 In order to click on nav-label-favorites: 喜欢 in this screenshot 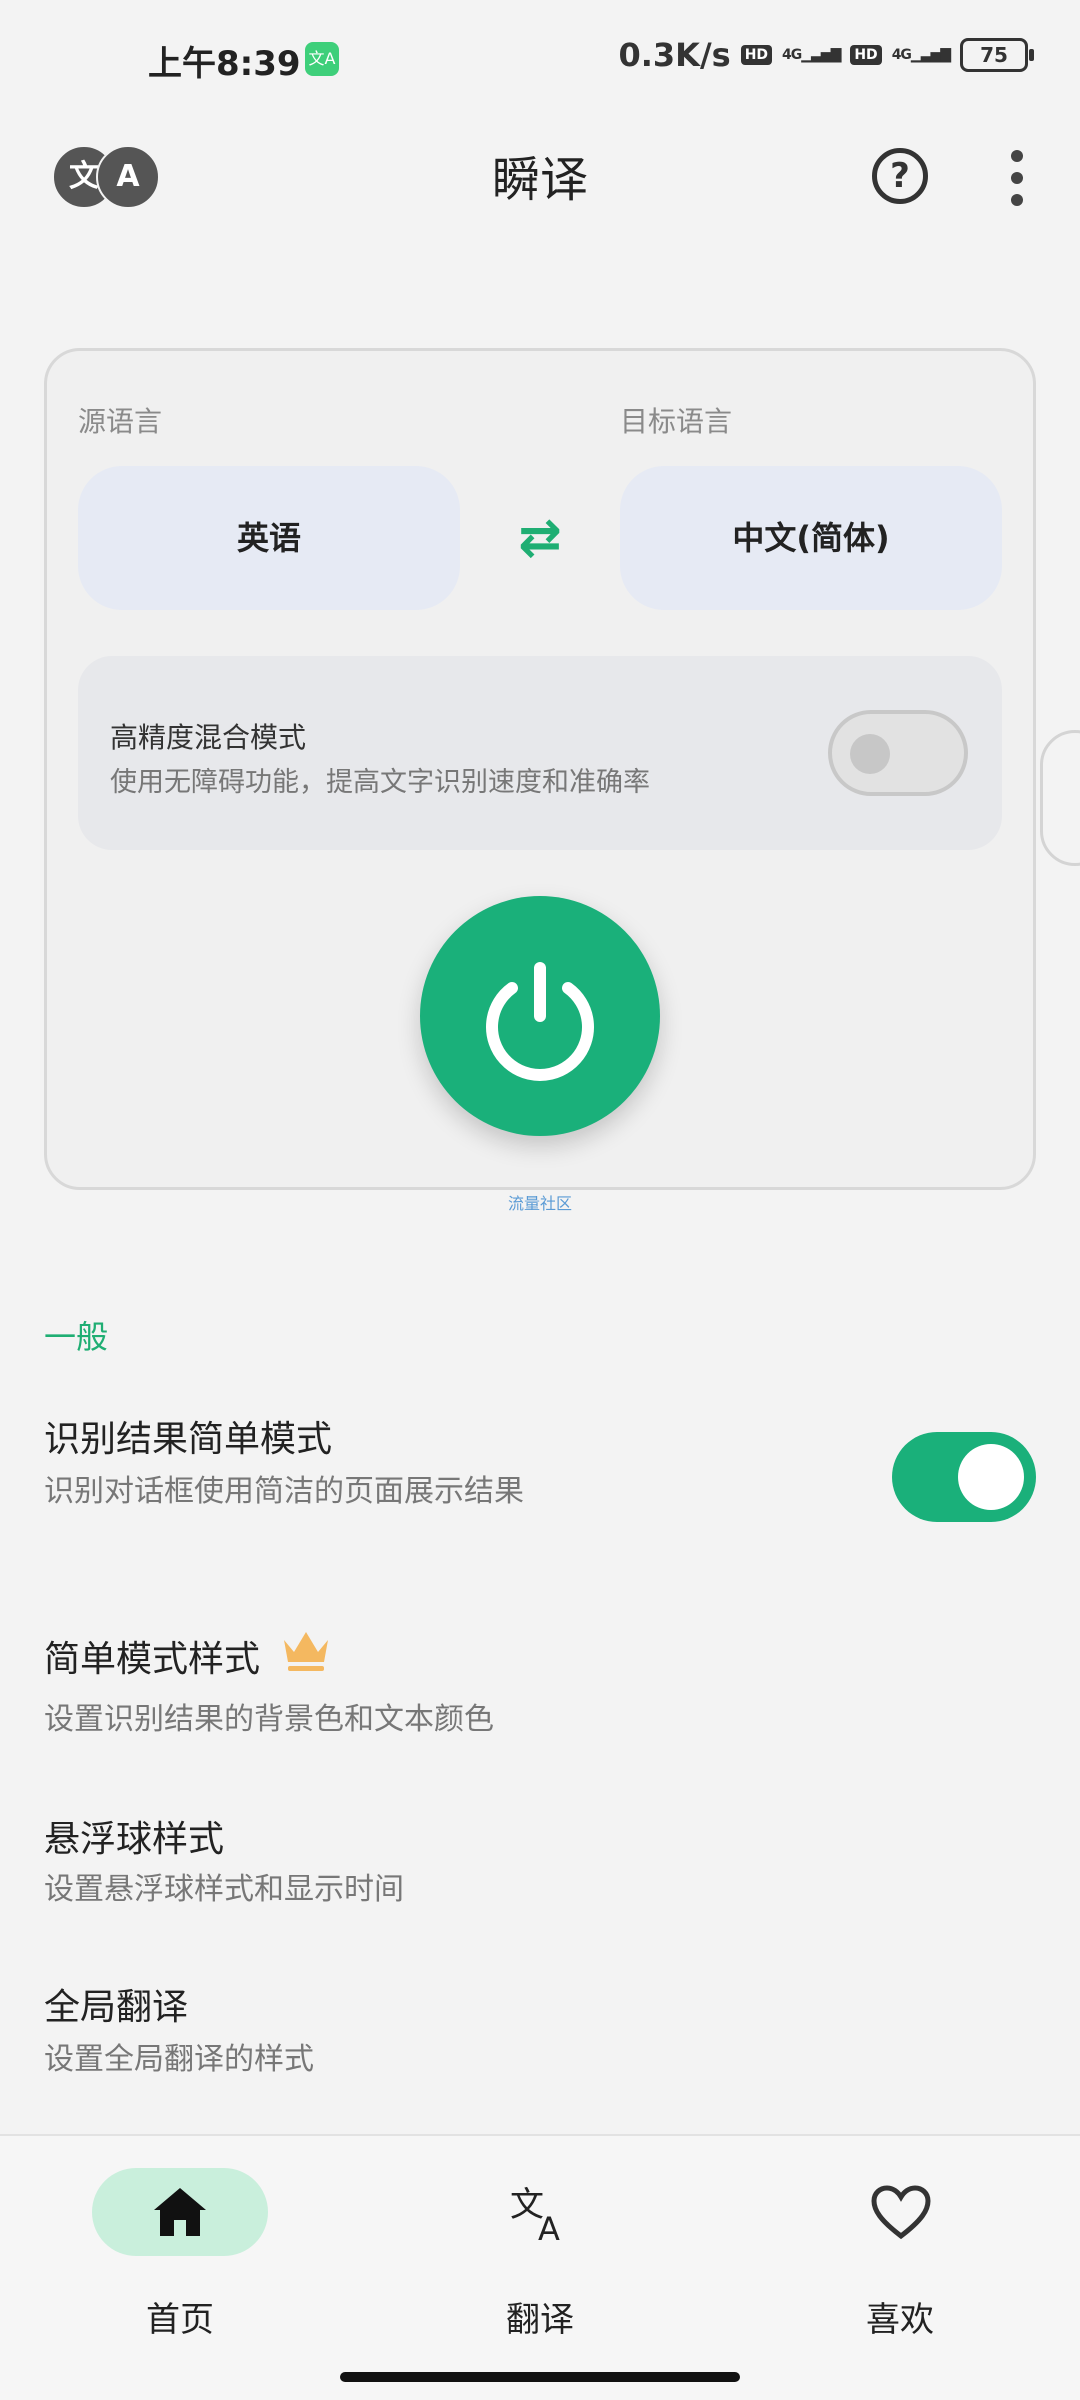, I will do `click(900, 2316)`.